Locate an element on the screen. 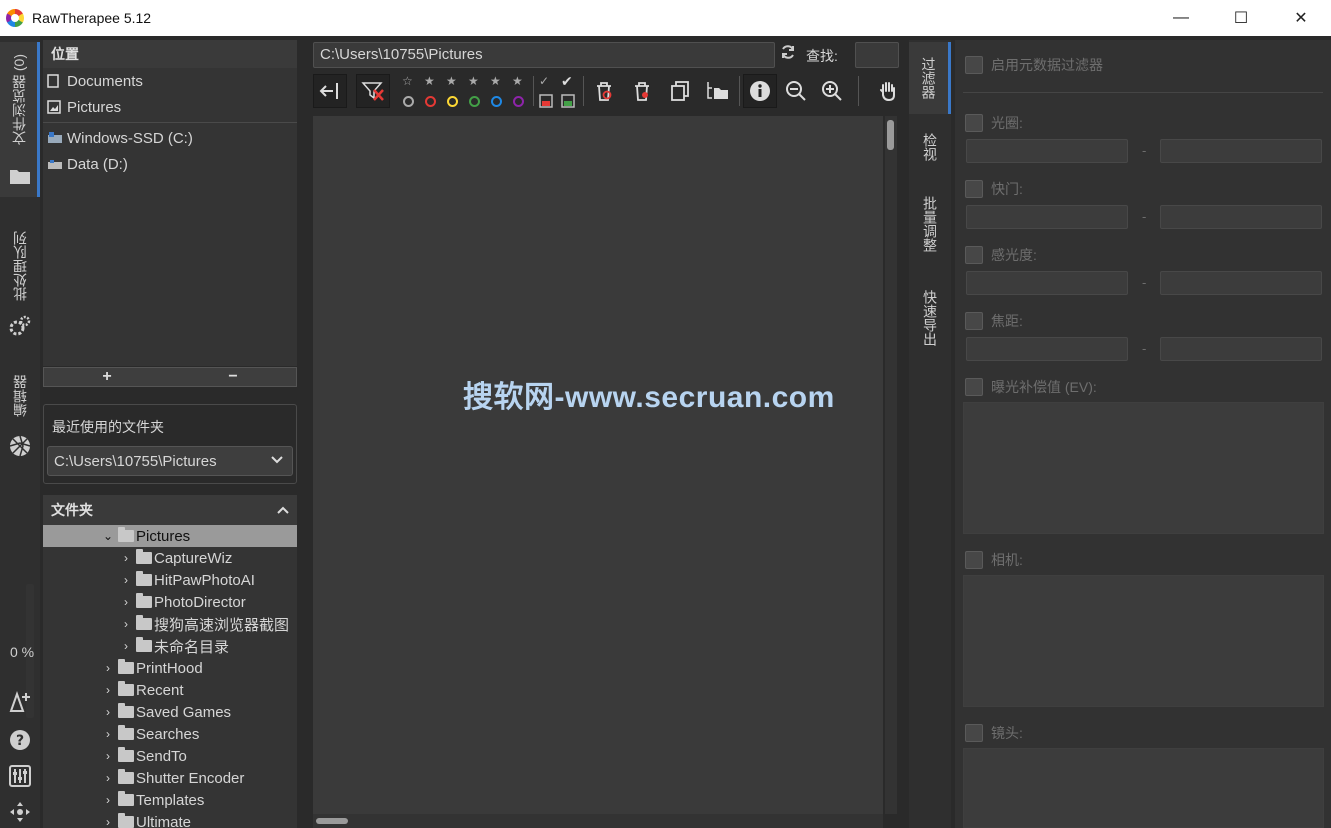  color-label-none-icon is located at coordinates (408, 101).